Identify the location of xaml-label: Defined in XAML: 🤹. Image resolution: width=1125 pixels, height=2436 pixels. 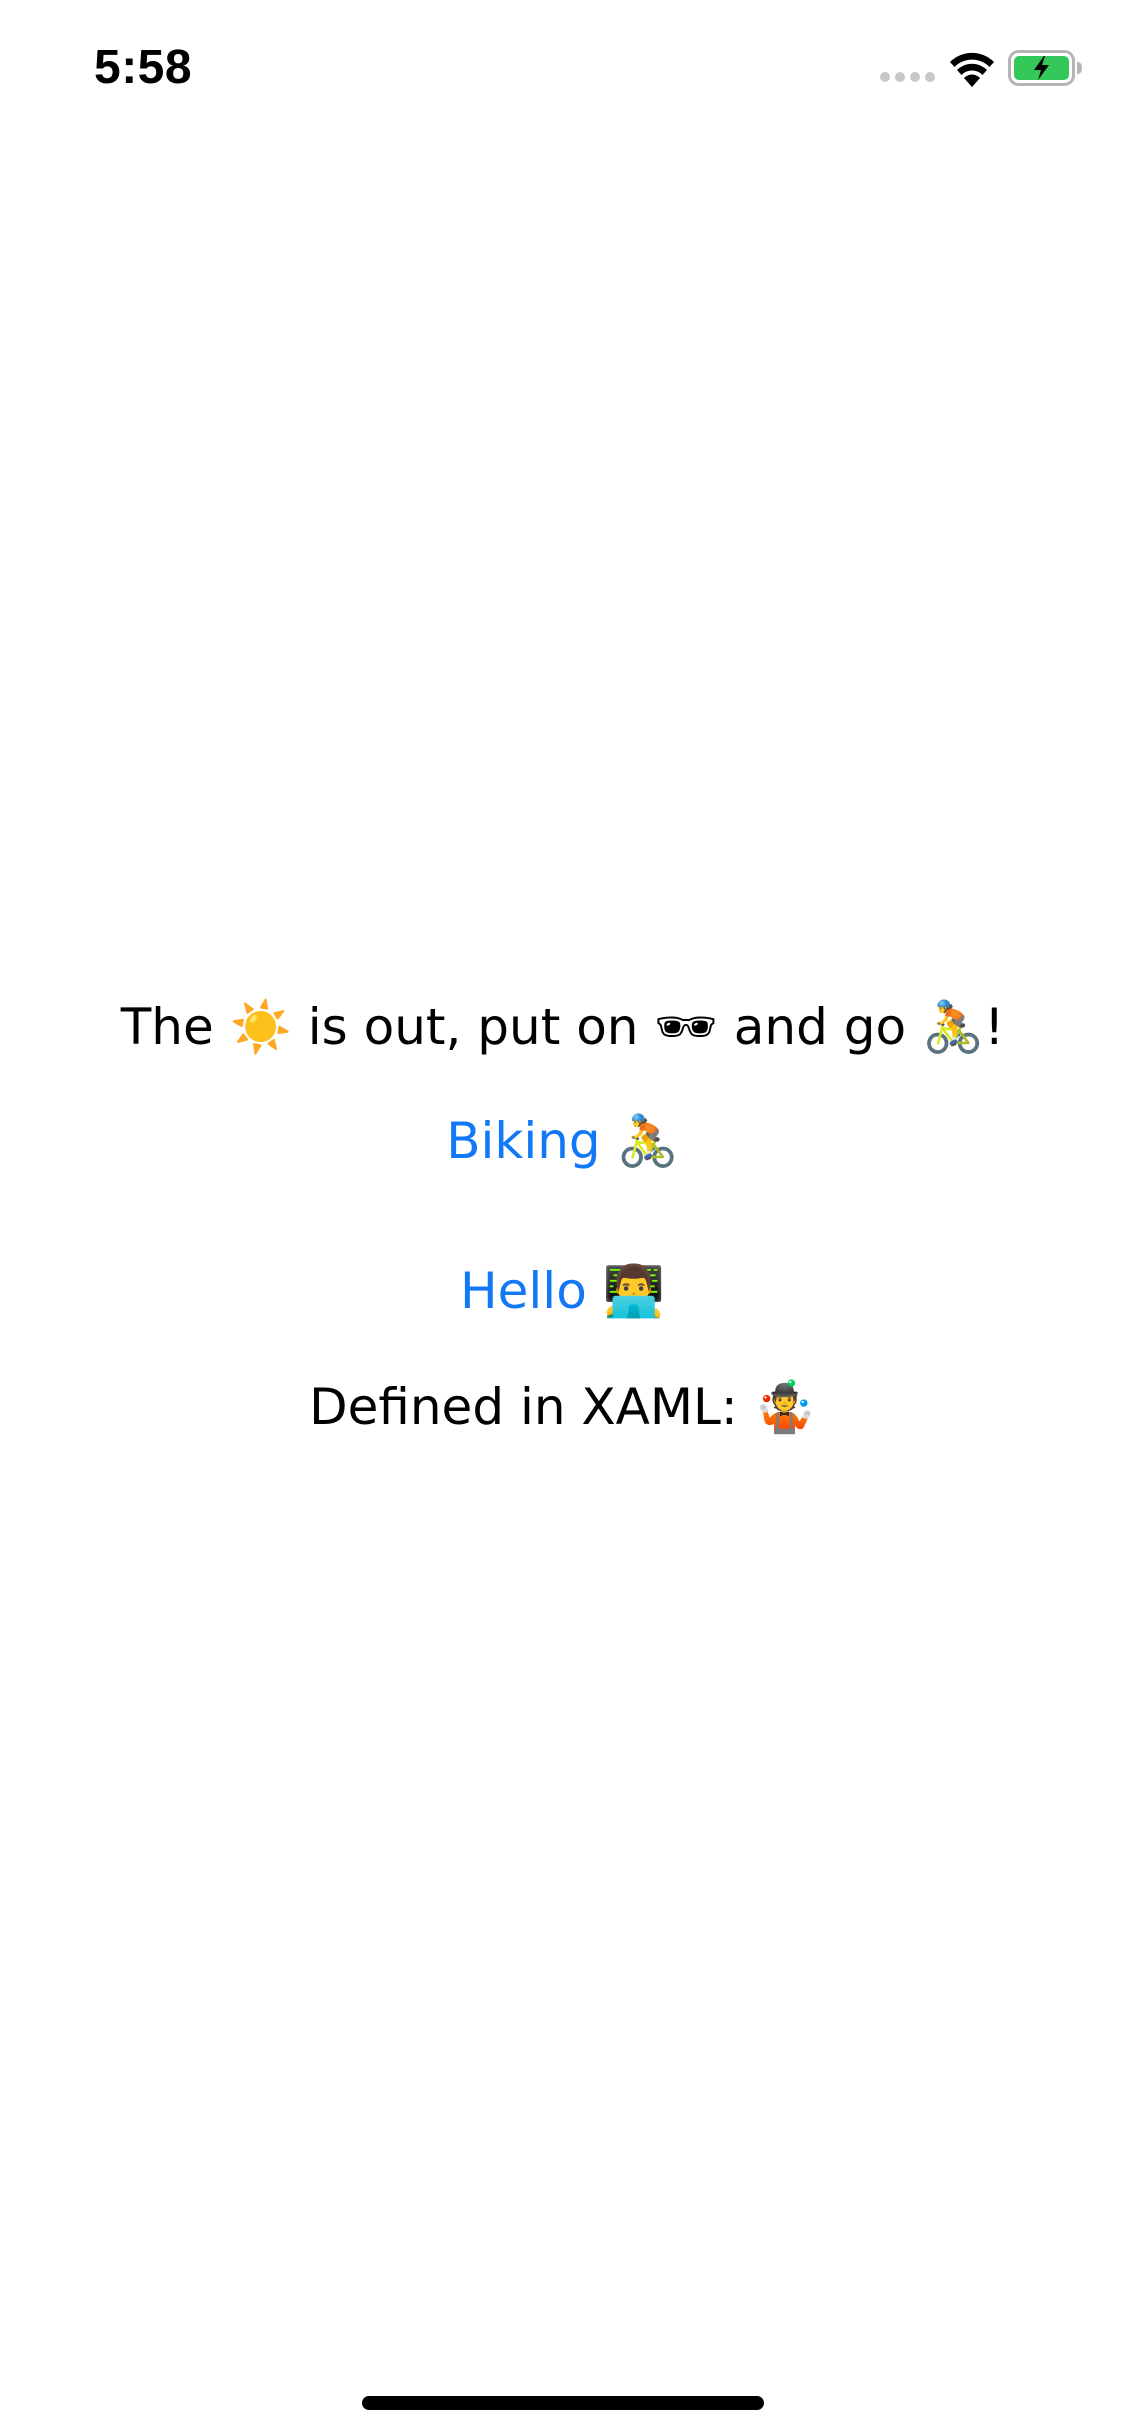
(562, 1407).